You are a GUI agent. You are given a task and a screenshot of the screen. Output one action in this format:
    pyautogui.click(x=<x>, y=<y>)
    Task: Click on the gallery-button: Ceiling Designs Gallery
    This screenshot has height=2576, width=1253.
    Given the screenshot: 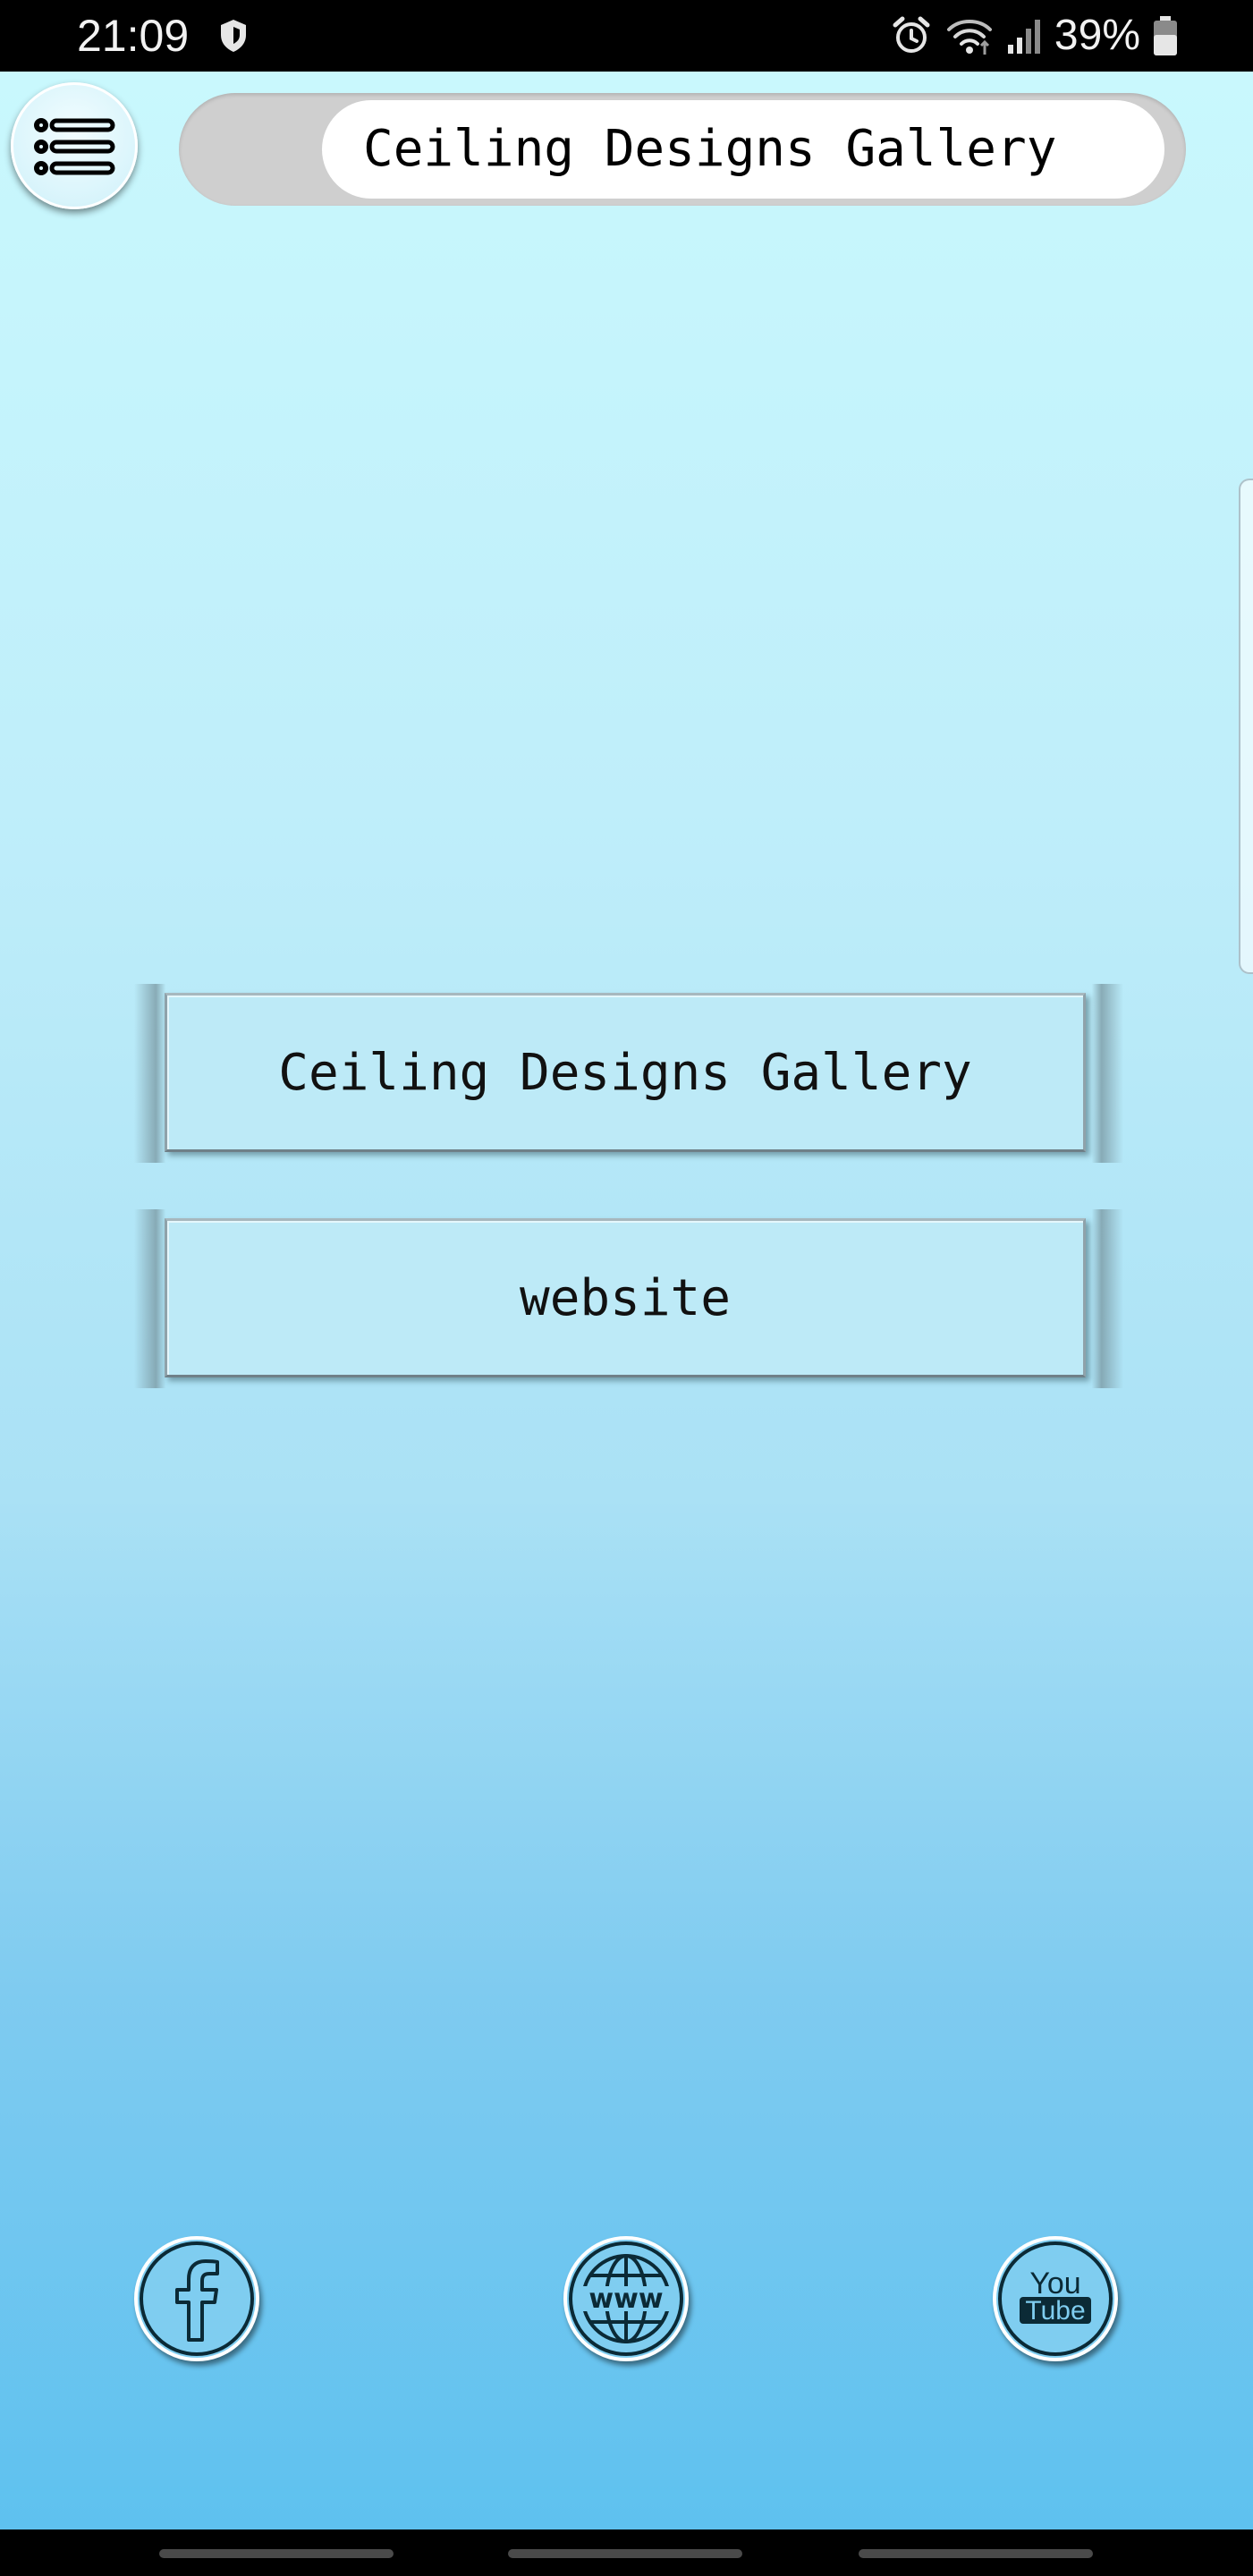 What is the action you would take?
    pyautogui.click(x=628, y=1073)
    